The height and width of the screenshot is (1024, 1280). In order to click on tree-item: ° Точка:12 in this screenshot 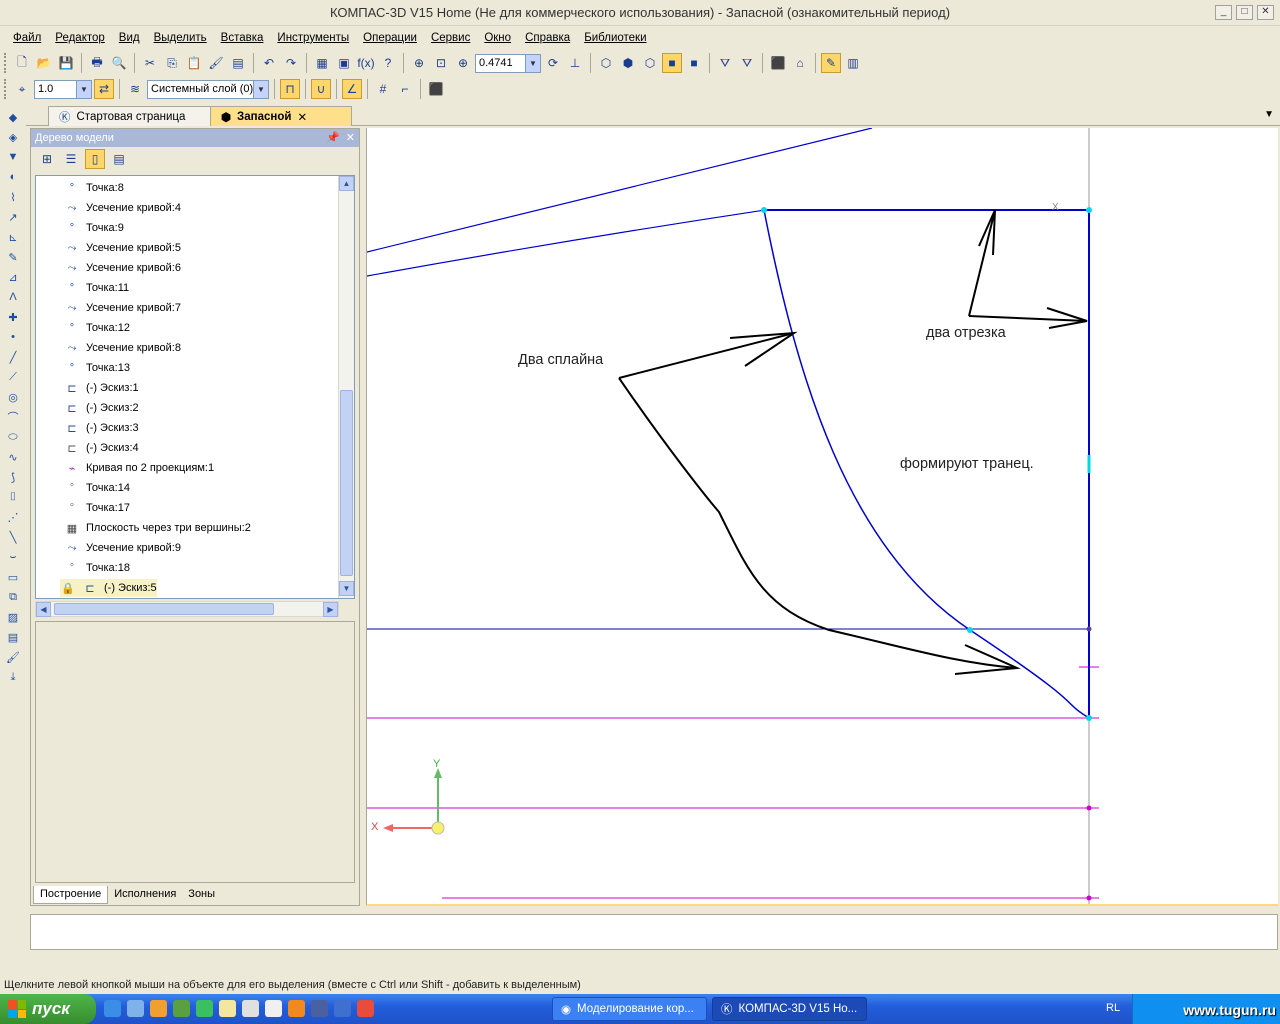, I will do `click(97, 328)`.